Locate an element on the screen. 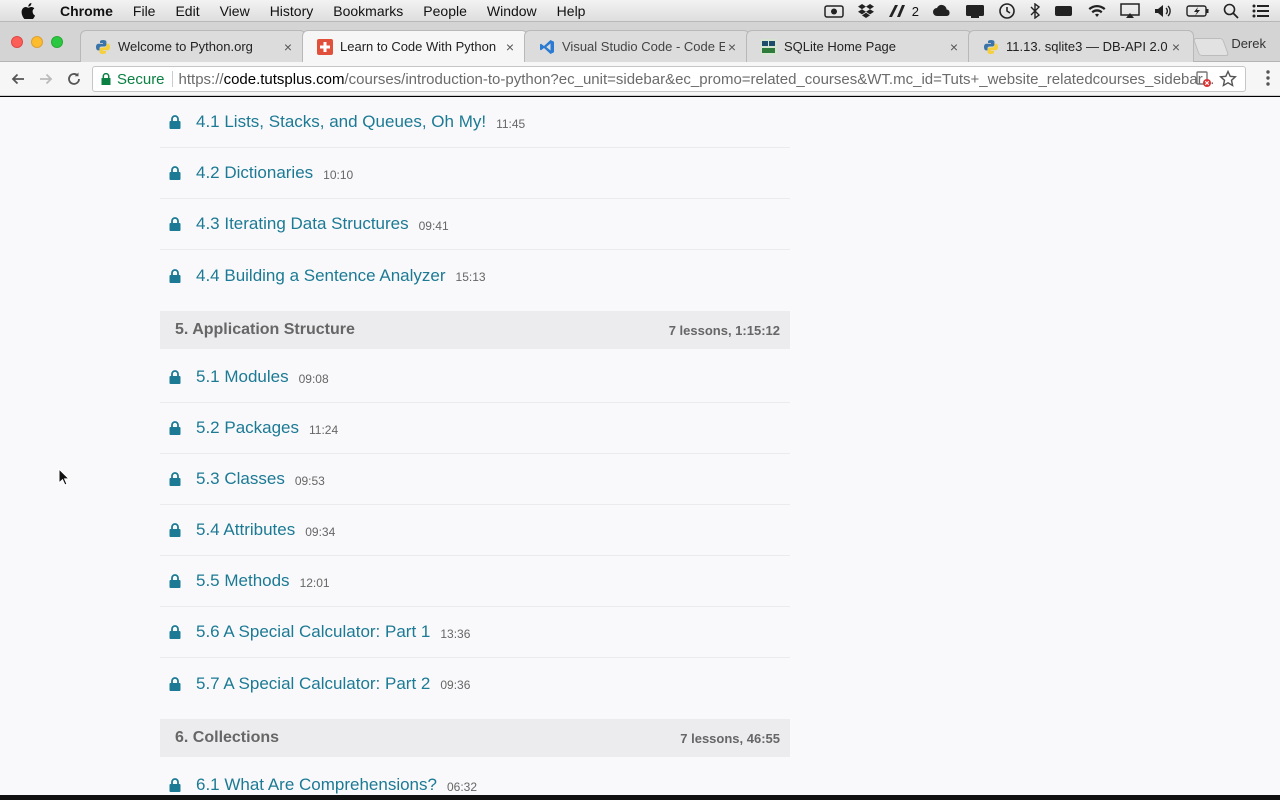 This screenshot has height=800, width=1280. lesson-title: 5.5 Methods is located at coordinates (243, 581).